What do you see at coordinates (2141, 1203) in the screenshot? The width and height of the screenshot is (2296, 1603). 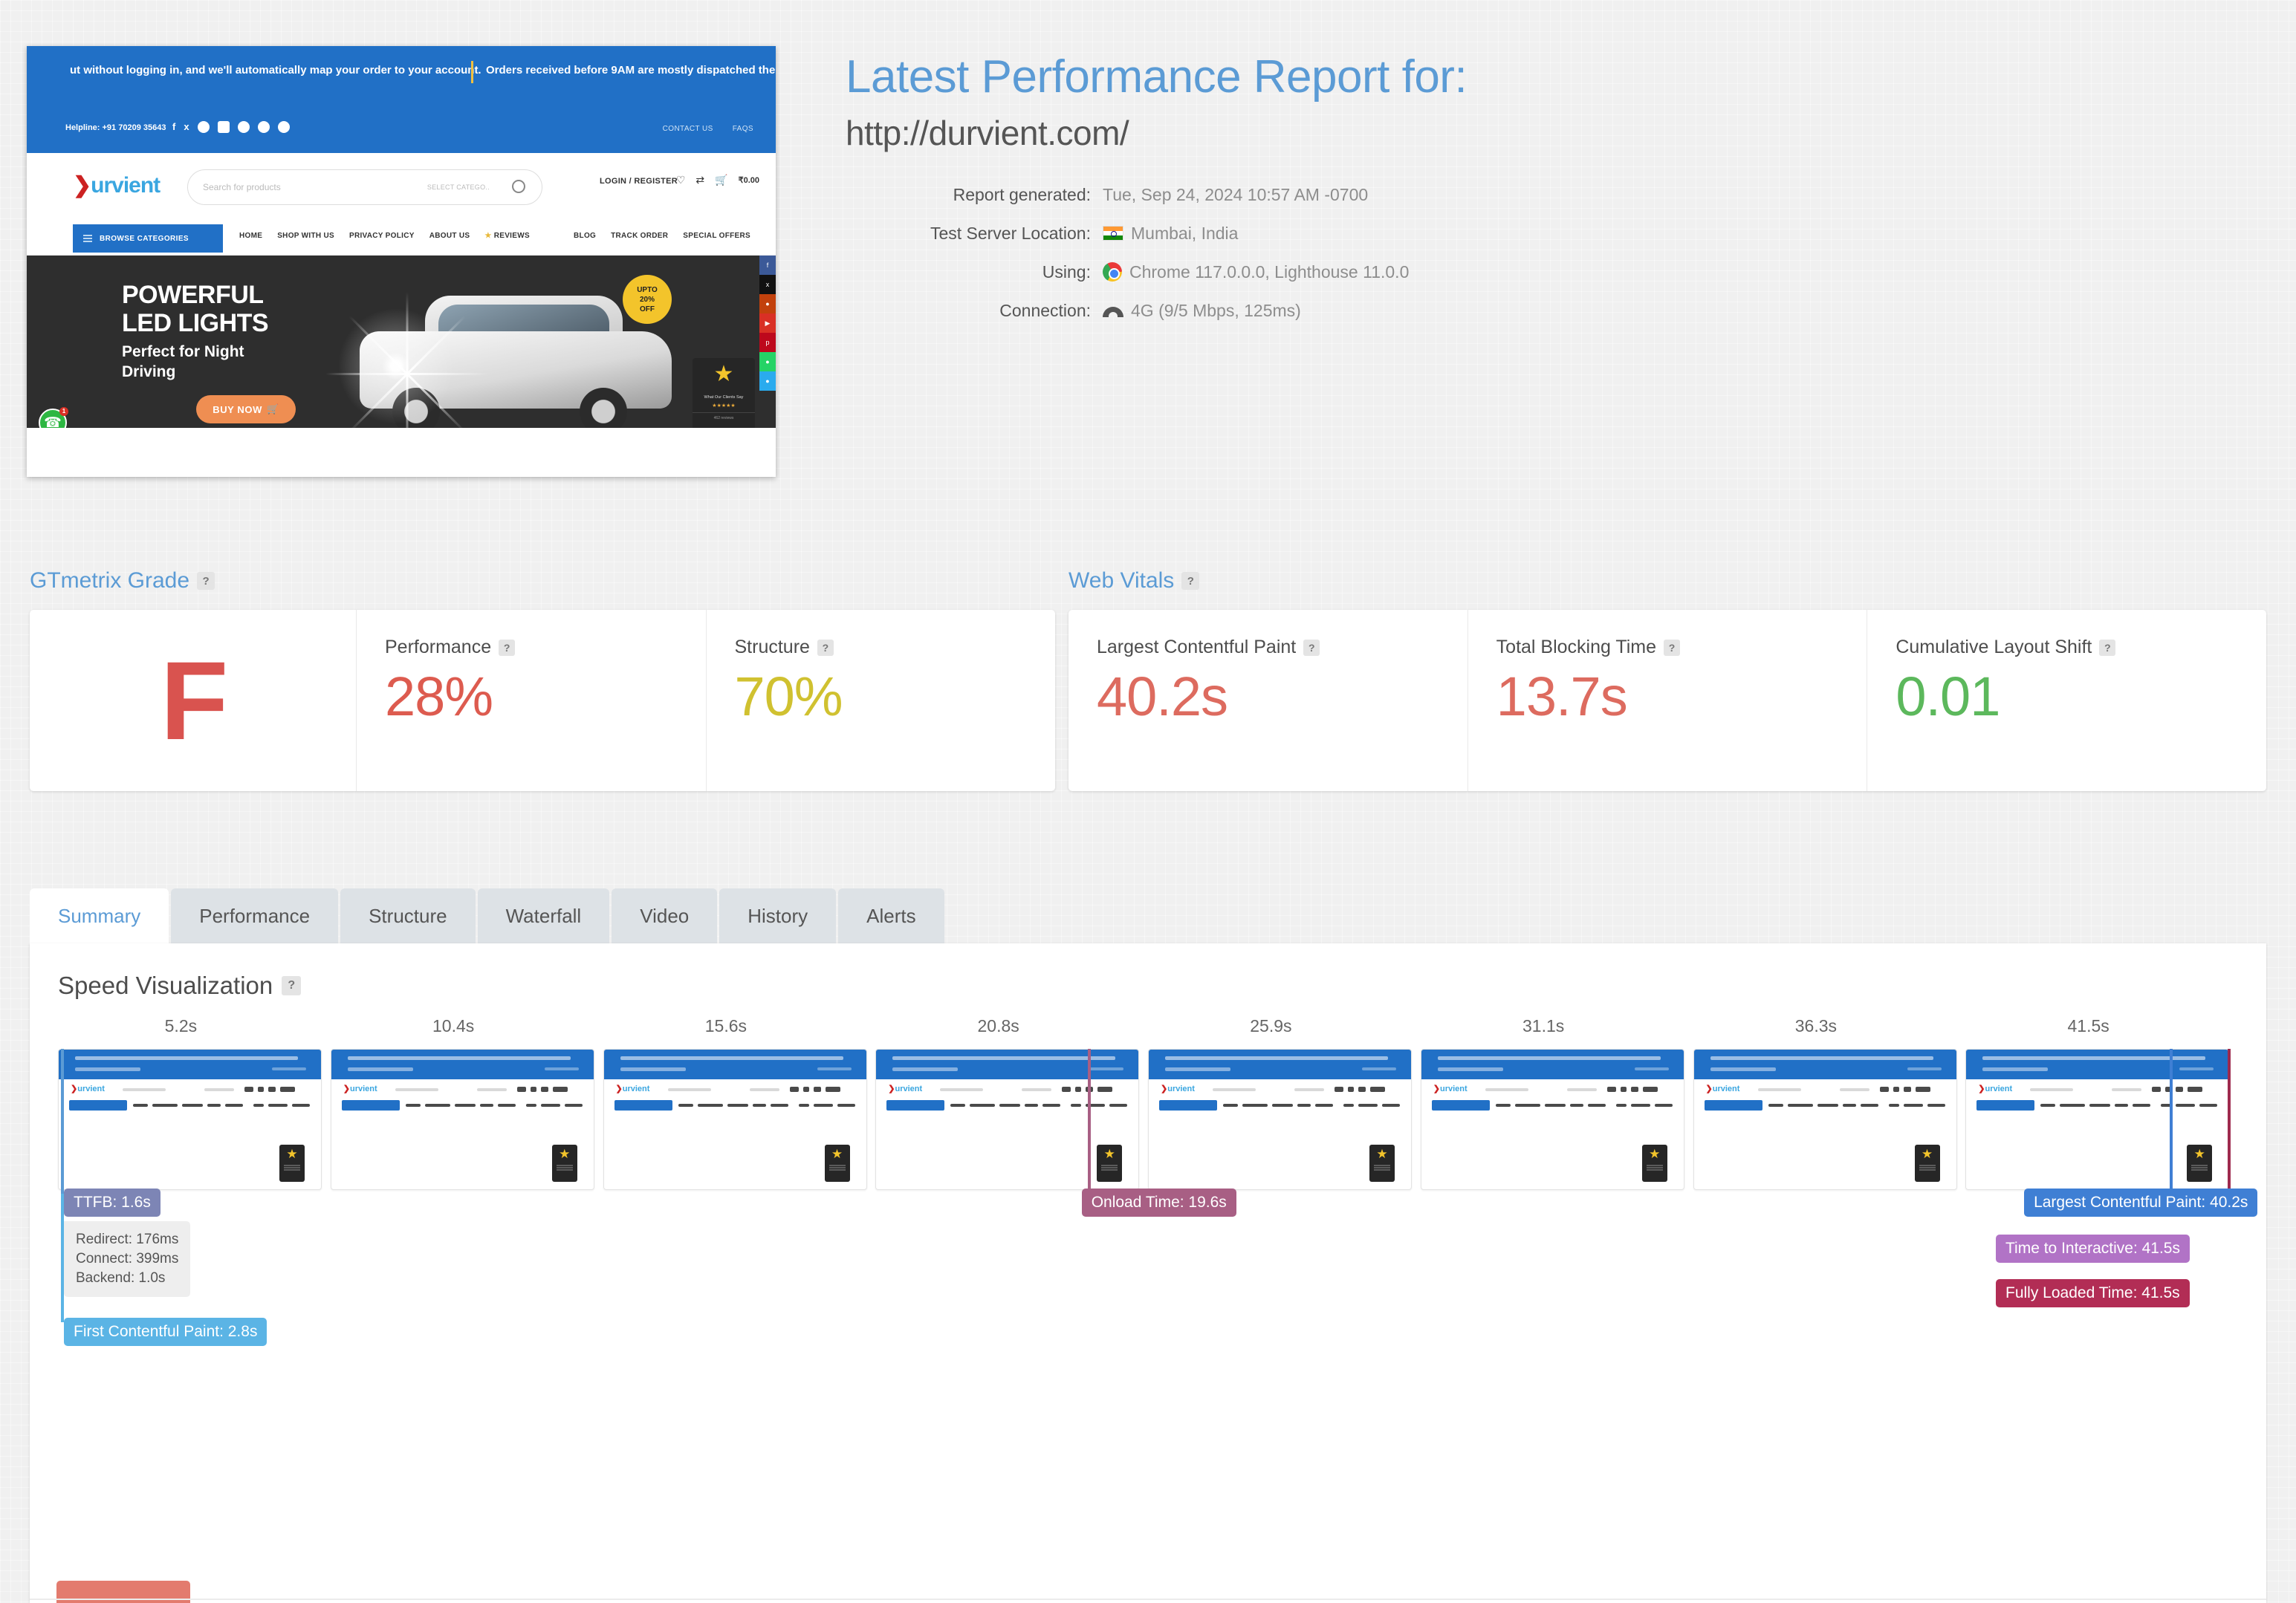 I see `largest-contentful-paint-badge: Largest Contentful Paint: 40.2s` at bounding box center [2141, 1203].